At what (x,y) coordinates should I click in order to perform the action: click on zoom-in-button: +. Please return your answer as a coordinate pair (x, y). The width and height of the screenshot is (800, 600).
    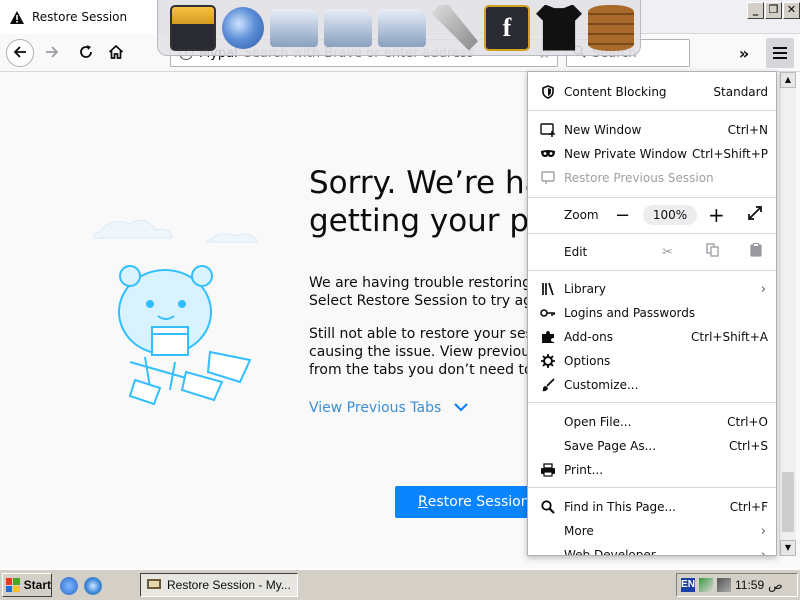
    Looking at the image, I should click on (716, 215).